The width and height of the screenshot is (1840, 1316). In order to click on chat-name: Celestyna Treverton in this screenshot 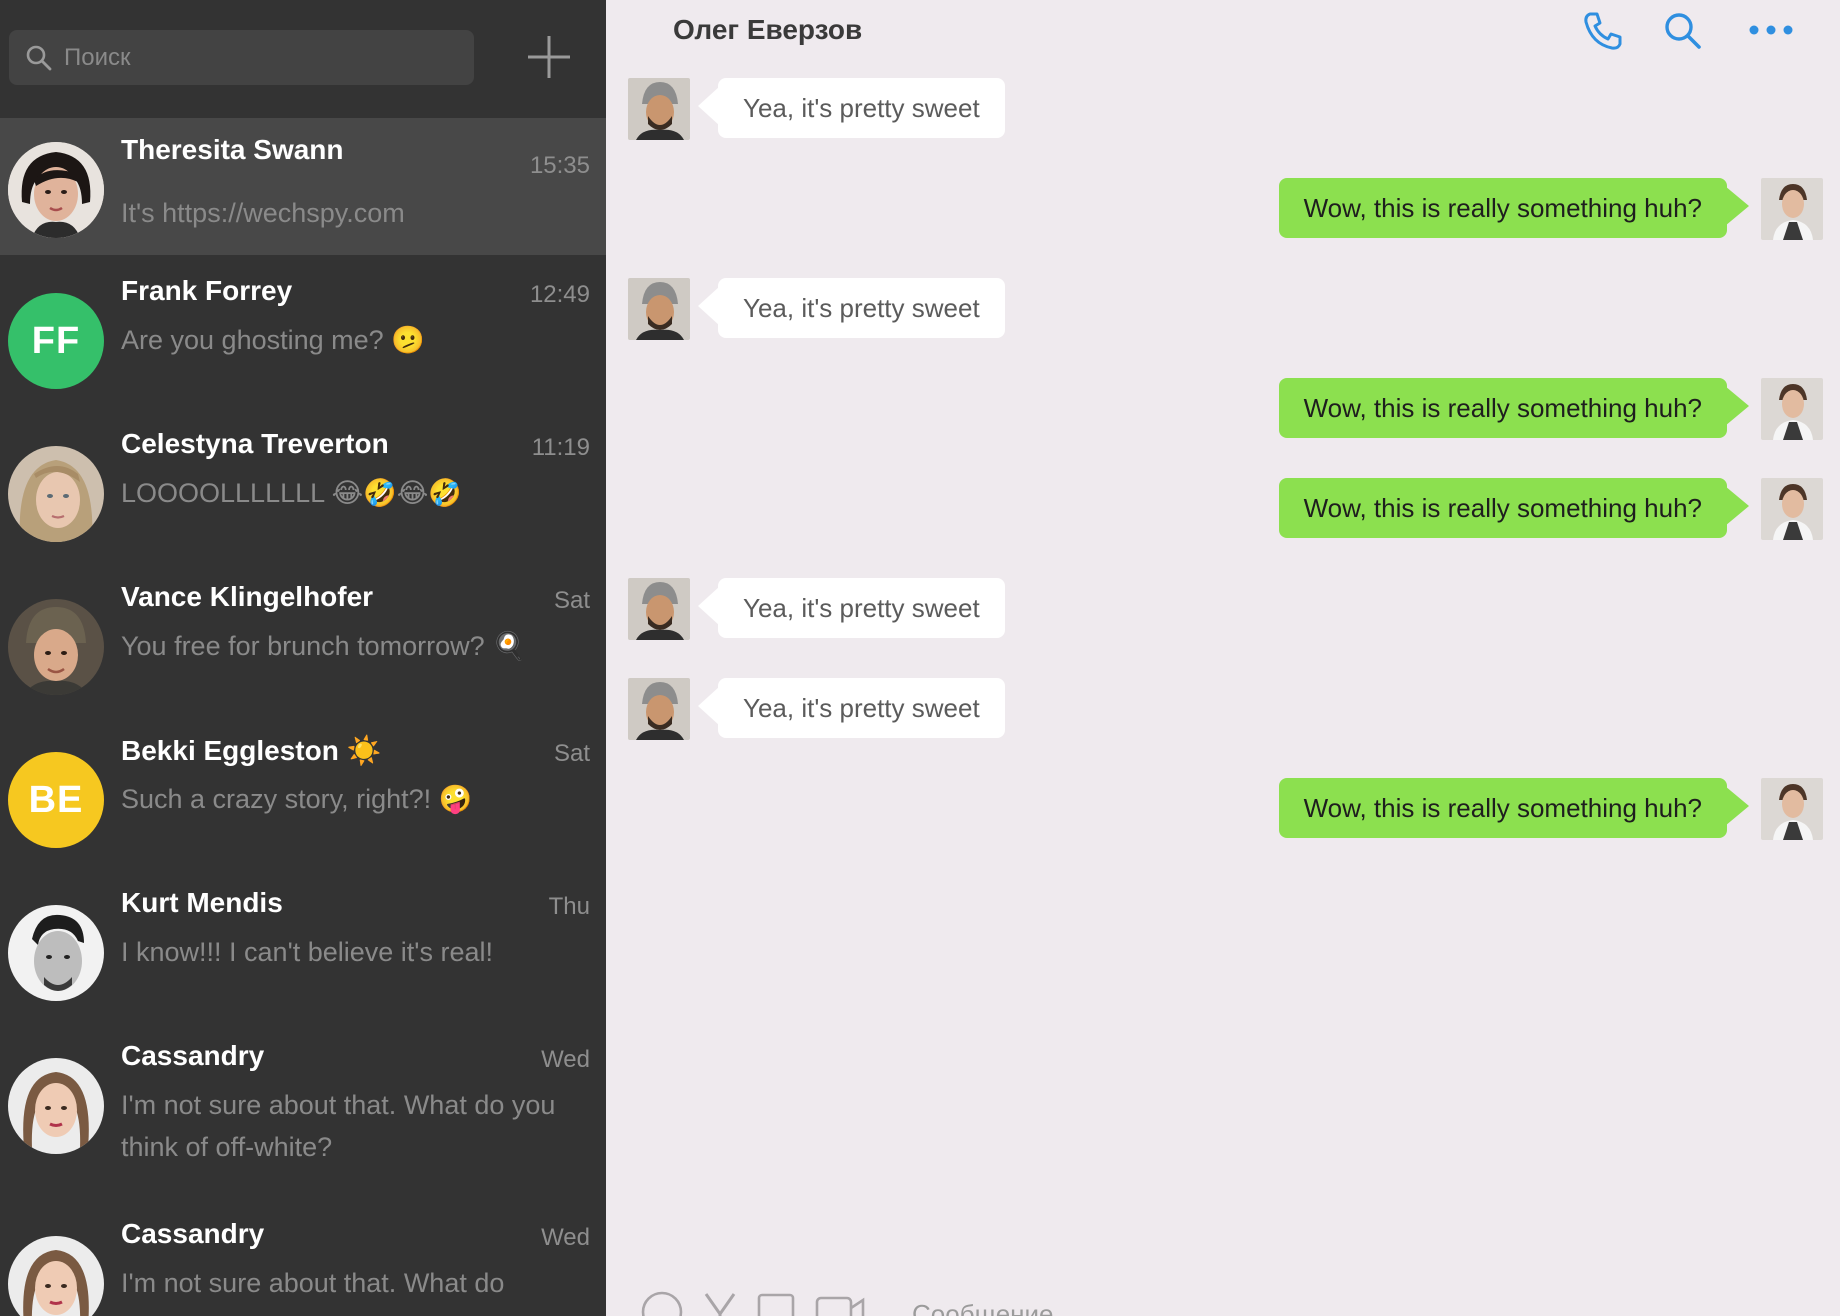, I will do `click(255, 443)`.